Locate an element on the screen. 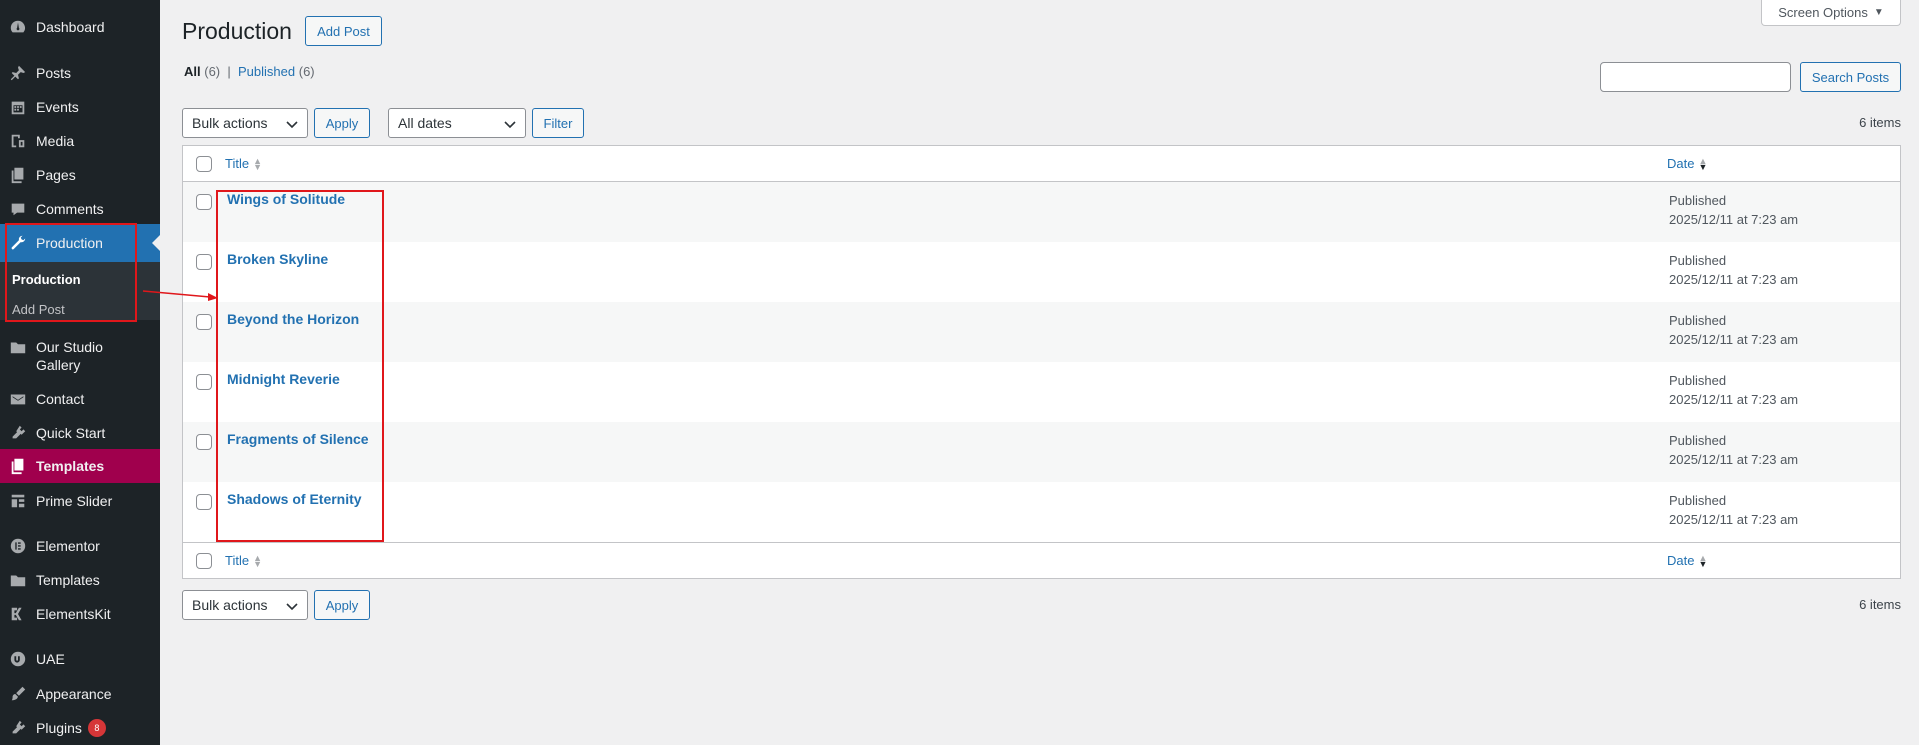  sidebar-item-label: Events is located at coordinates (57, 107).